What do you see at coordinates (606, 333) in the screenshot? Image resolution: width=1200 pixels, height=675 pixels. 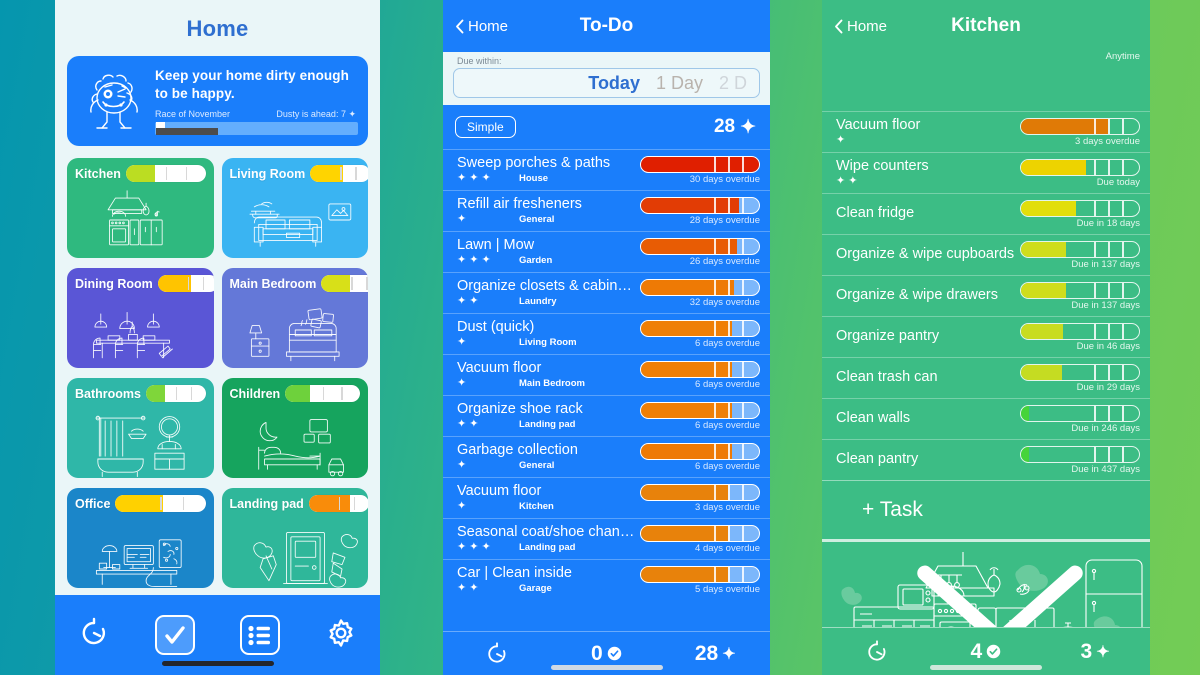 I see `task-row: Dust (quick) ✦ Living Room 6 days overdue` at bounding box center [606, 333].